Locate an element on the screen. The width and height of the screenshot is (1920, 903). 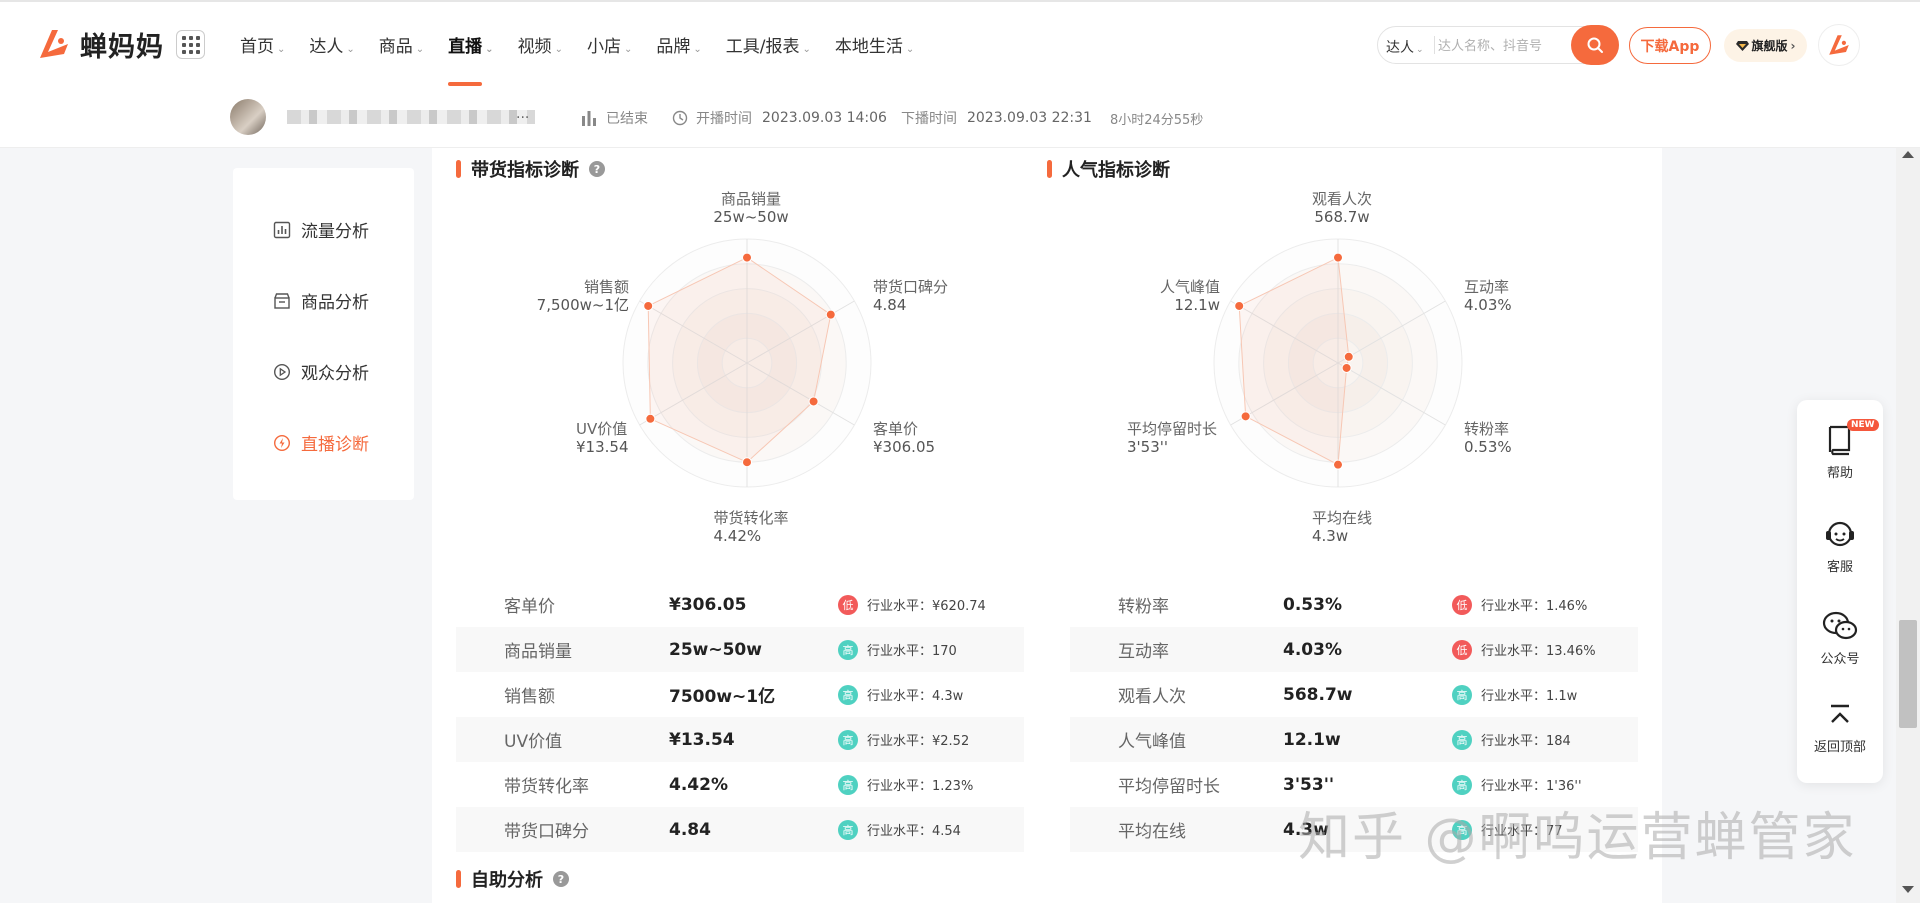
radar-label-reputation: 带货口碑分 4.84 is located at coordinates (911, 296).